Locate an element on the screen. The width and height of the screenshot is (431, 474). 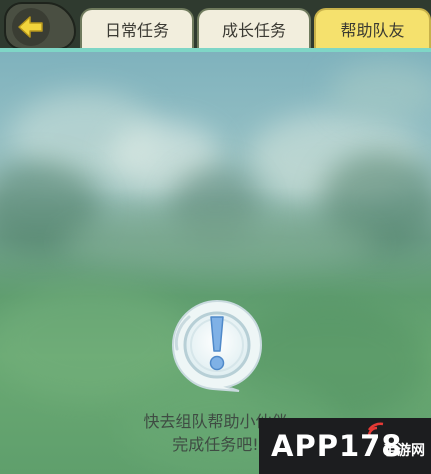
exclamation-icon is located at coordinates (217, 345).